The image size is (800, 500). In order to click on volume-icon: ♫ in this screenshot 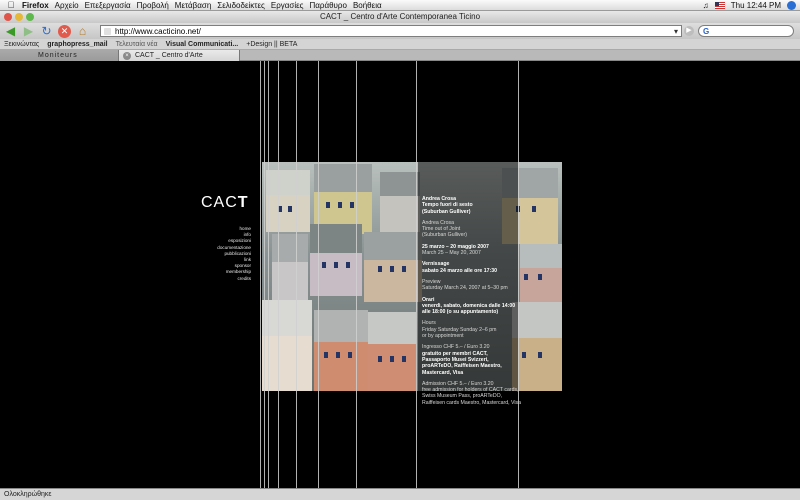, I will do `click(706, 5)`.